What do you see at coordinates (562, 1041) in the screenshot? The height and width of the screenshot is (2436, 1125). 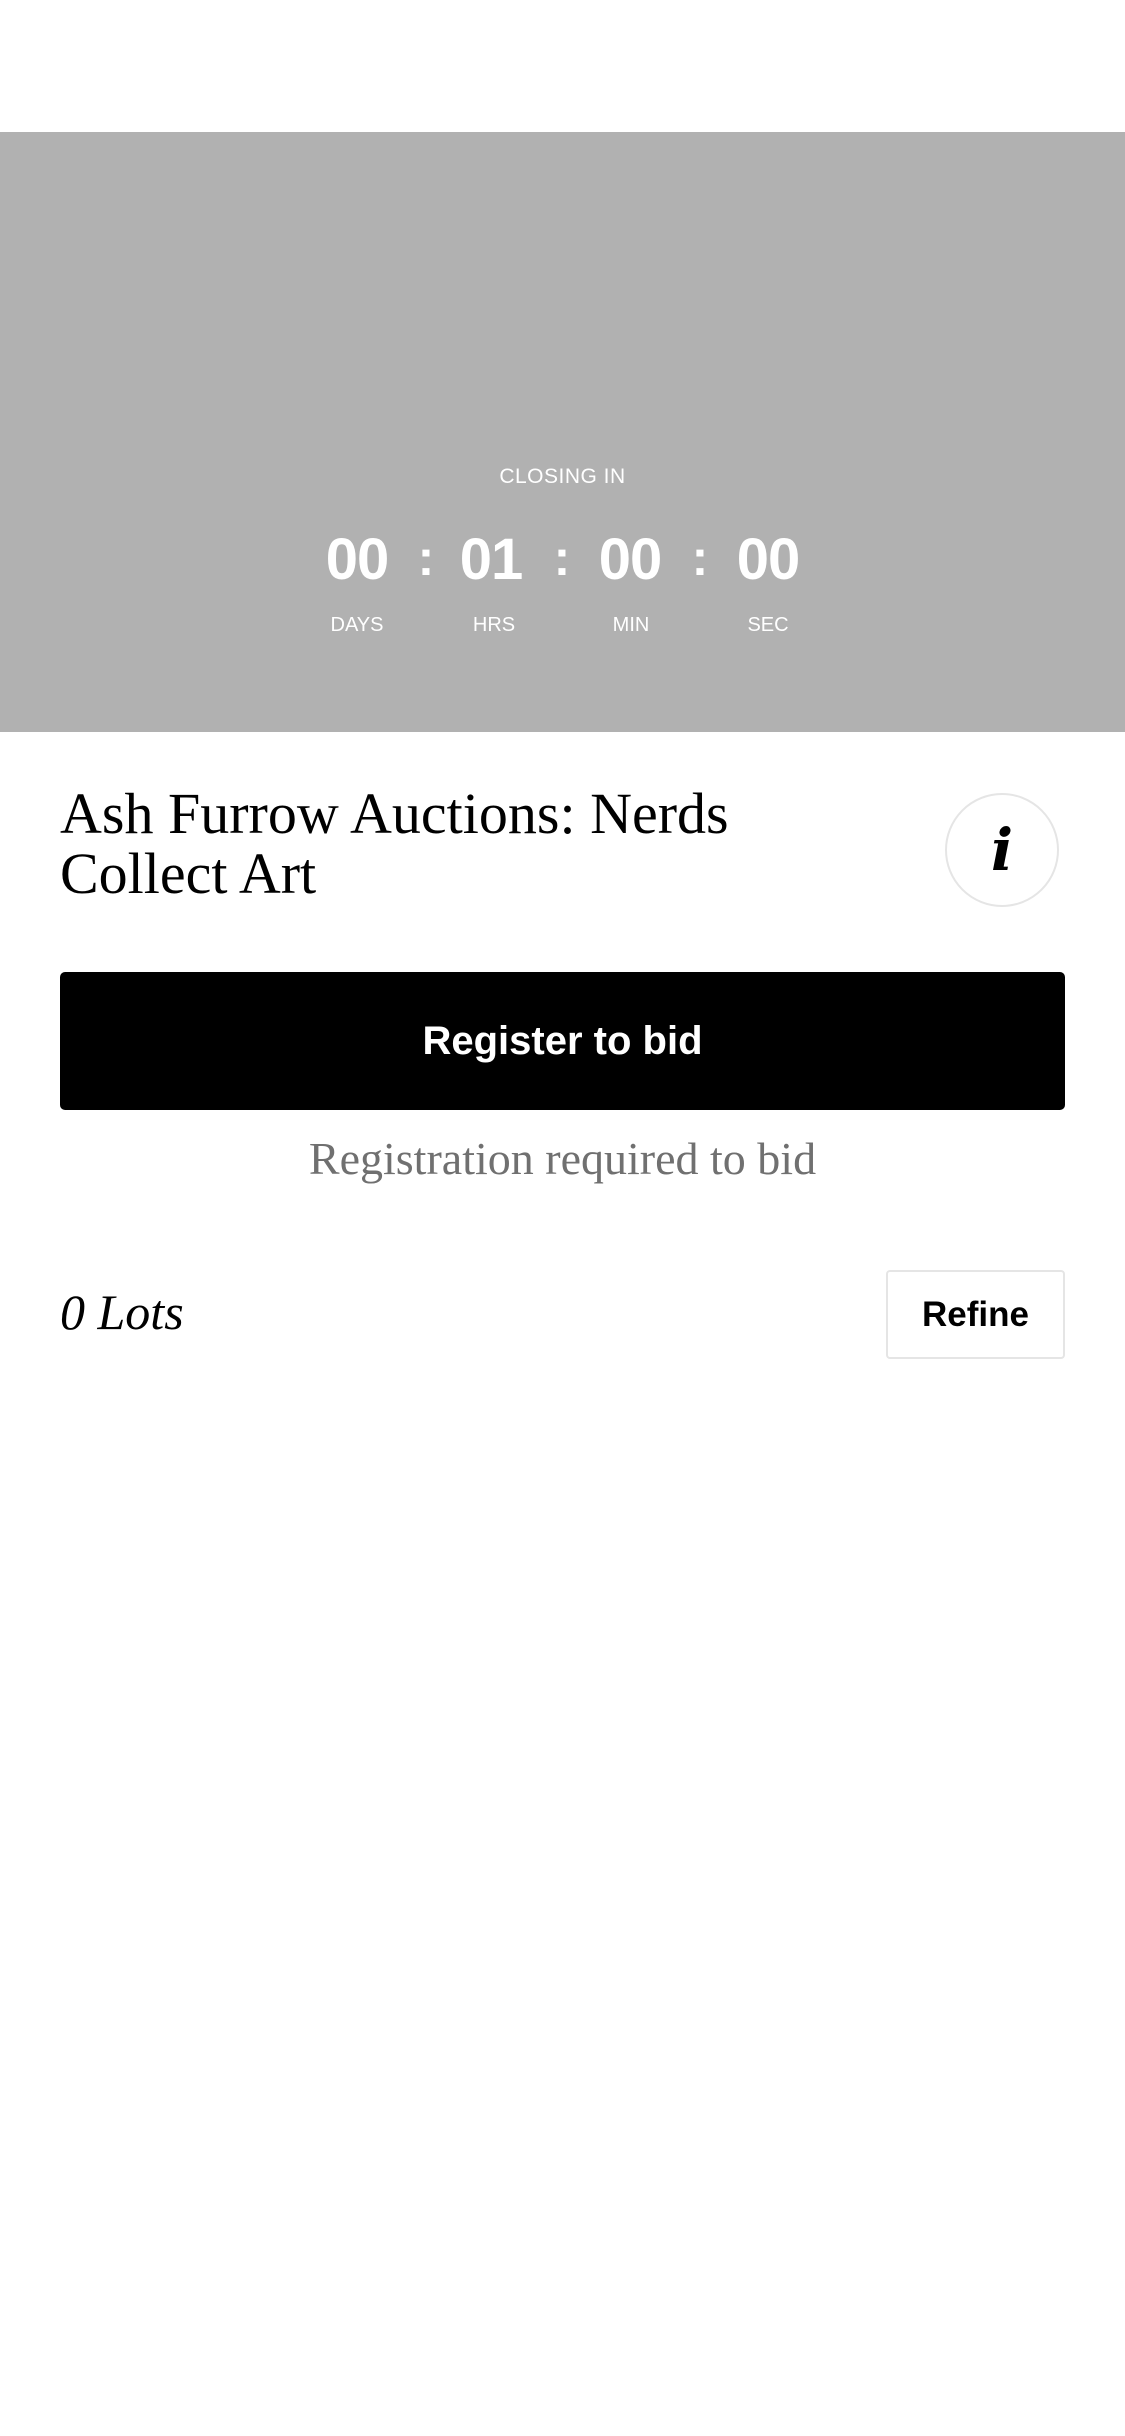 I see `register-to-bid-button: Register to bid` at bounding box center [562, 1041].